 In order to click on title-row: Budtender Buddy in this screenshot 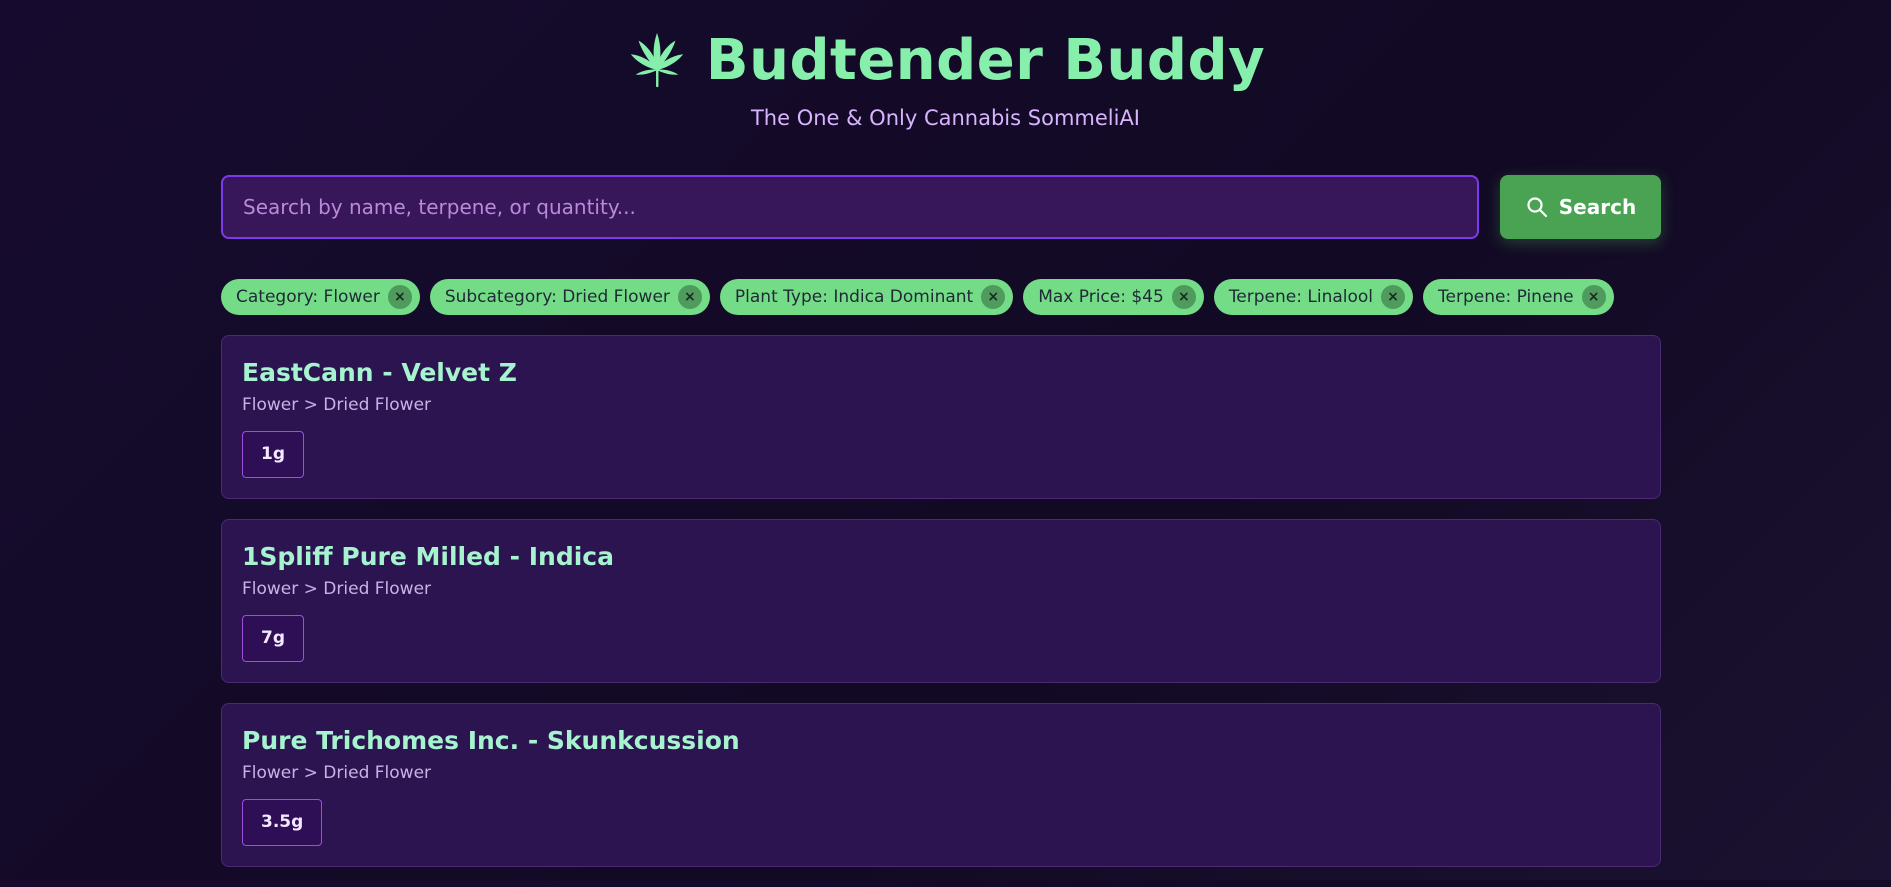, I will do `click(945, 60)`.